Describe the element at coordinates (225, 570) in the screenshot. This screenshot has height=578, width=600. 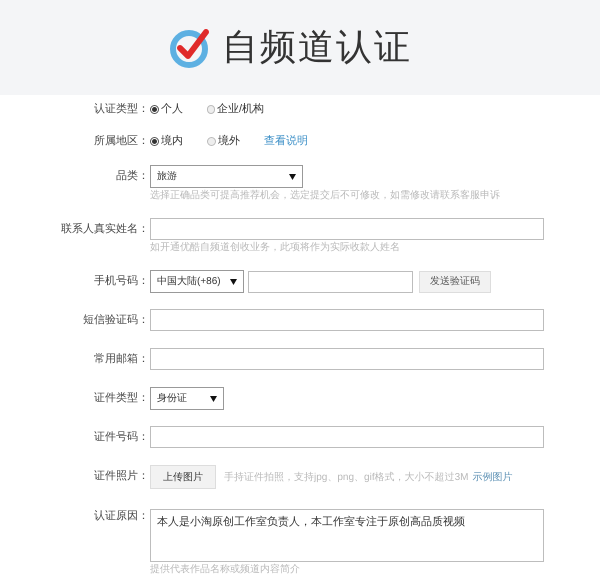
I see `hint-text: 提供代表作品名称或频道内容简介` at that location.